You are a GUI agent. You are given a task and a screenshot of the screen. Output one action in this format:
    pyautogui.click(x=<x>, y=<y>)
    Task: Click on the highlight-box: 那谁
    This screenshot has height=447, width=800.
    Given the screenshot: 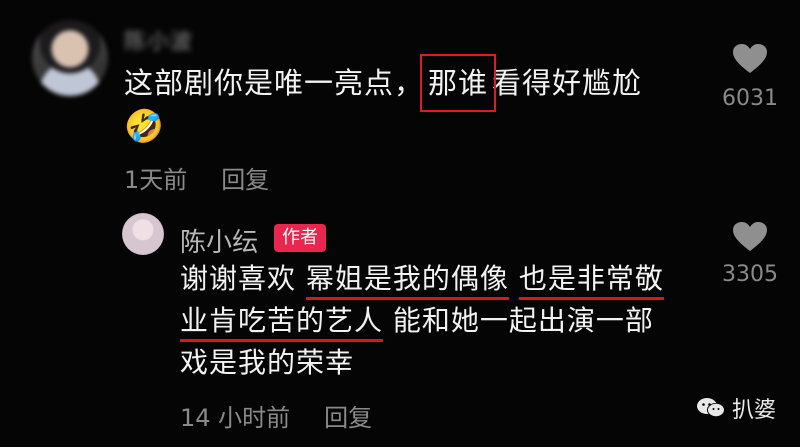 What is the action you would take?
    pyautogui.click(x=458, y=83)
    